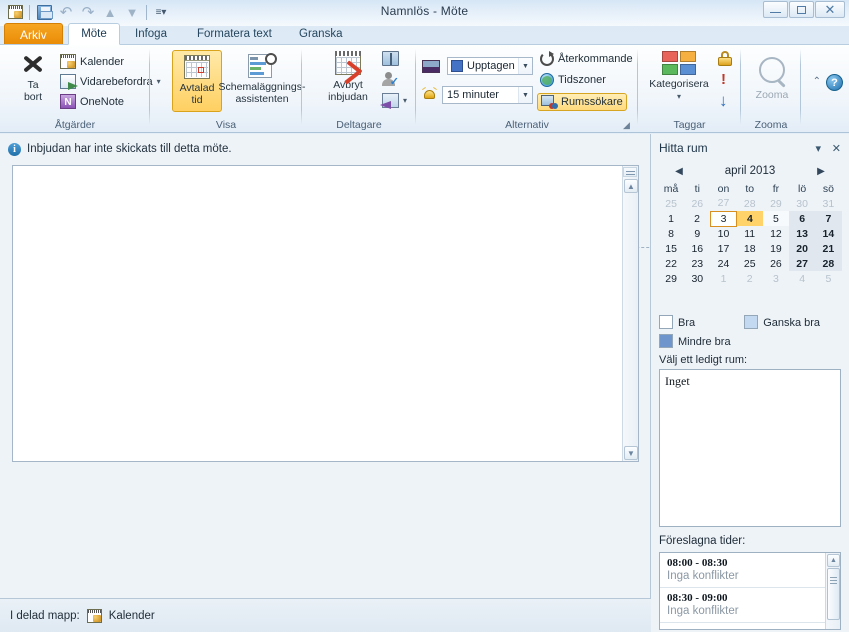 The image size is (849, 632). I want to click on options-dialog-launcher: ◢, so click(627, 125).